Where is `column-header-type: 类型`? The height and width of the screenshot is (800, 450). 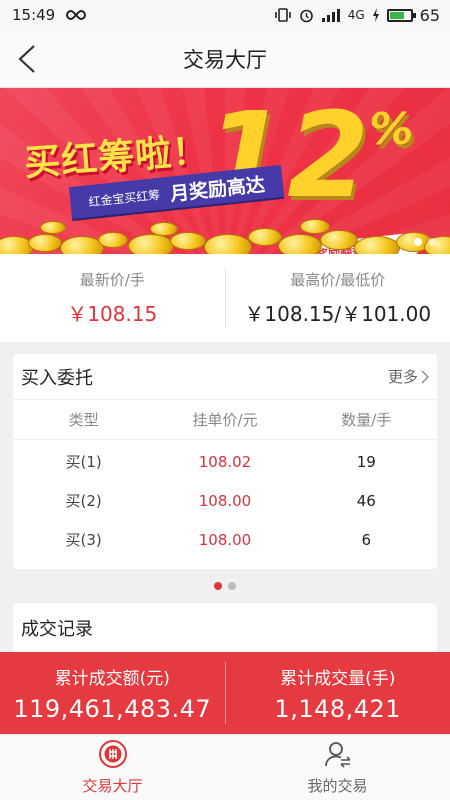 column-header-type: 类型 is located at coordinates (83, 420).